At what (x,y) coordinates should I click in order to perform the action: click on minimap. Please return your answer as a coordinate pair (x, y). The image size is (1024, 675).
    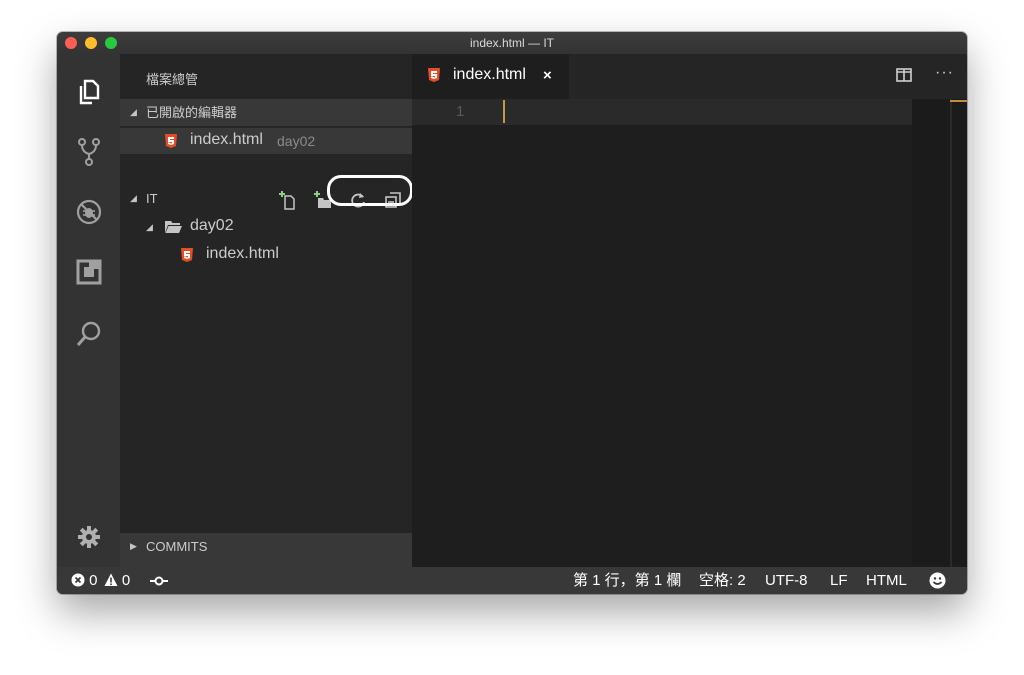
    Looking at the image, I should click on (939, 333).